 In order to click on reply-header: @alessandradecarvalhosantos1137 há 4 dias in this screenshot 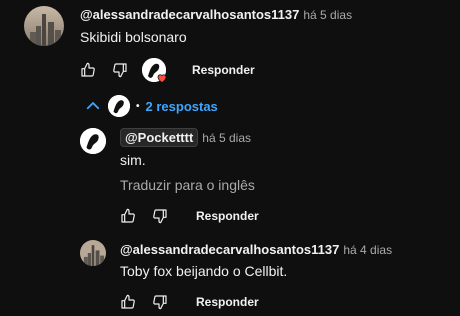, I will do `click(256, 250)`.